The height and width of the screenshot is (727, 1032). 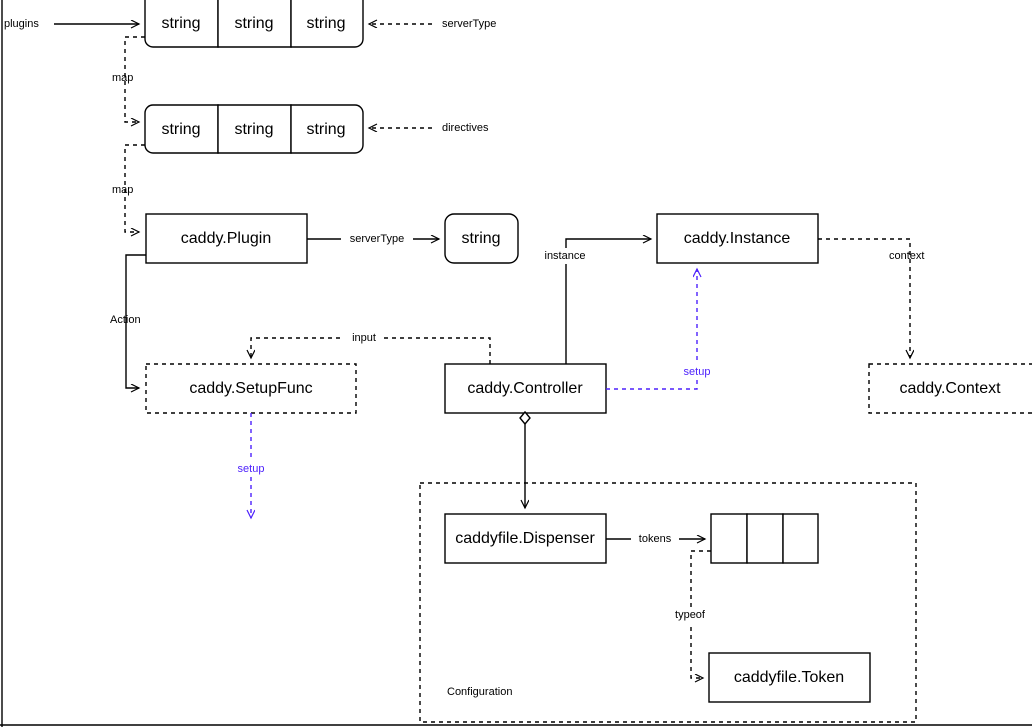 What do you see at coordinates (950, 388) in the screenshot?
I see `node-caddy-context-label: caddy.Context` at bounding box center [950, 388].